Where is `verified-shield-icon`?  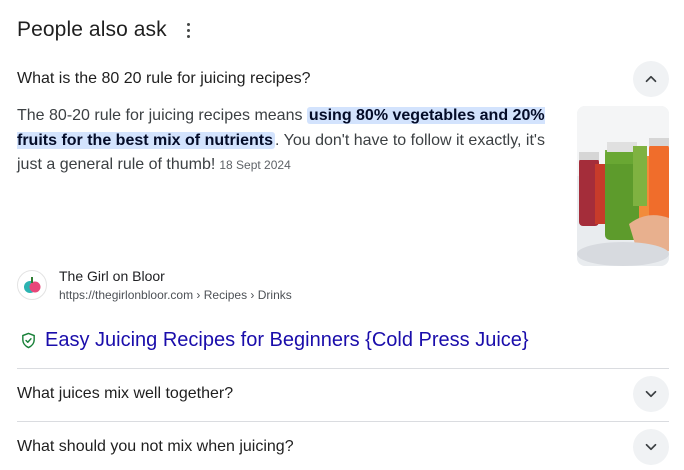
verified-shield-icon is located at coordinates (28, 340).